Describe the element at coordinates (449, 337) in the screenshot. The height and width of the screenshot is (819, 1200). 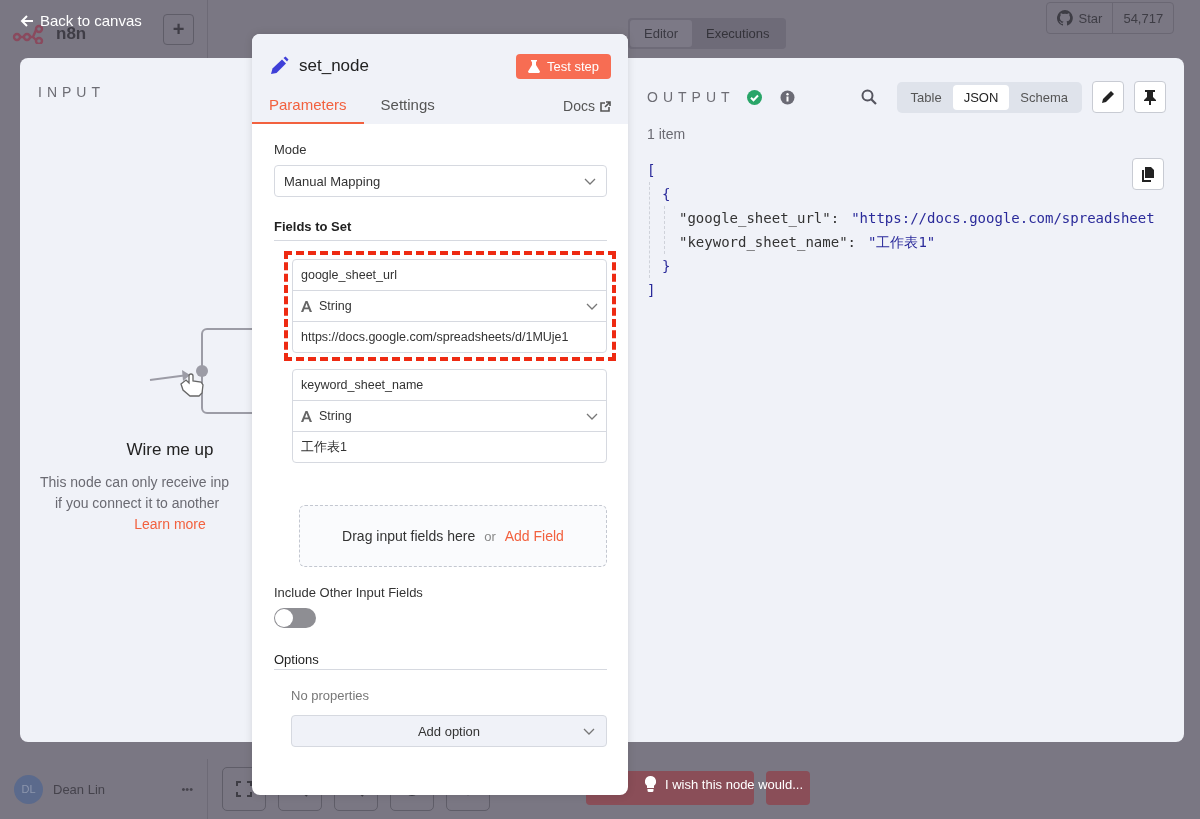
I see `field-value-input: https://docs.google.com/spreadsheets/d/1MUje1` at that location.